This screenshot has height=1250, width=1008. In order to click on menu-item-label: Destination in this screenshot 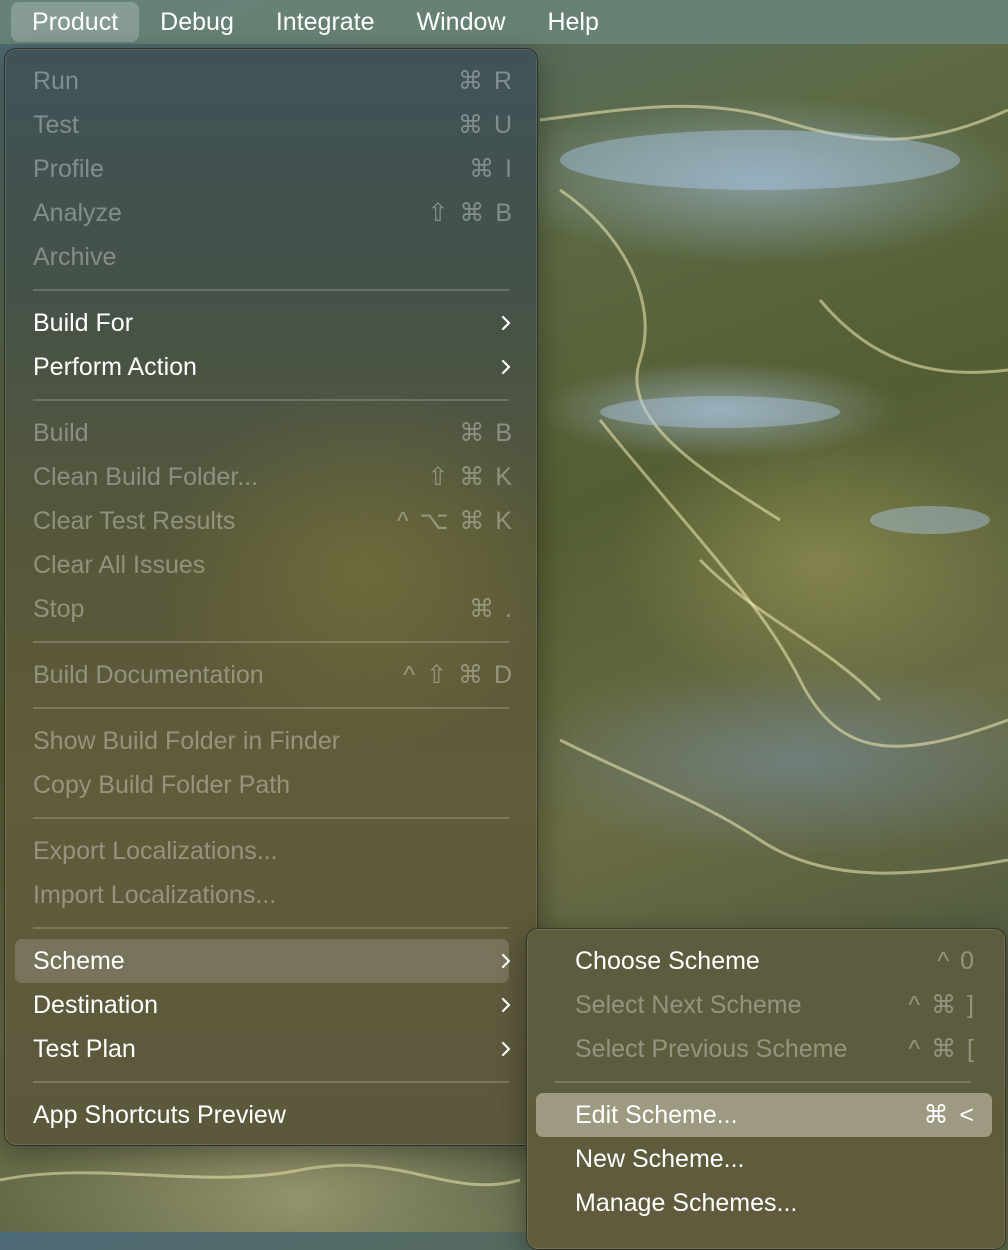, I will do `click(96, 1005)`.